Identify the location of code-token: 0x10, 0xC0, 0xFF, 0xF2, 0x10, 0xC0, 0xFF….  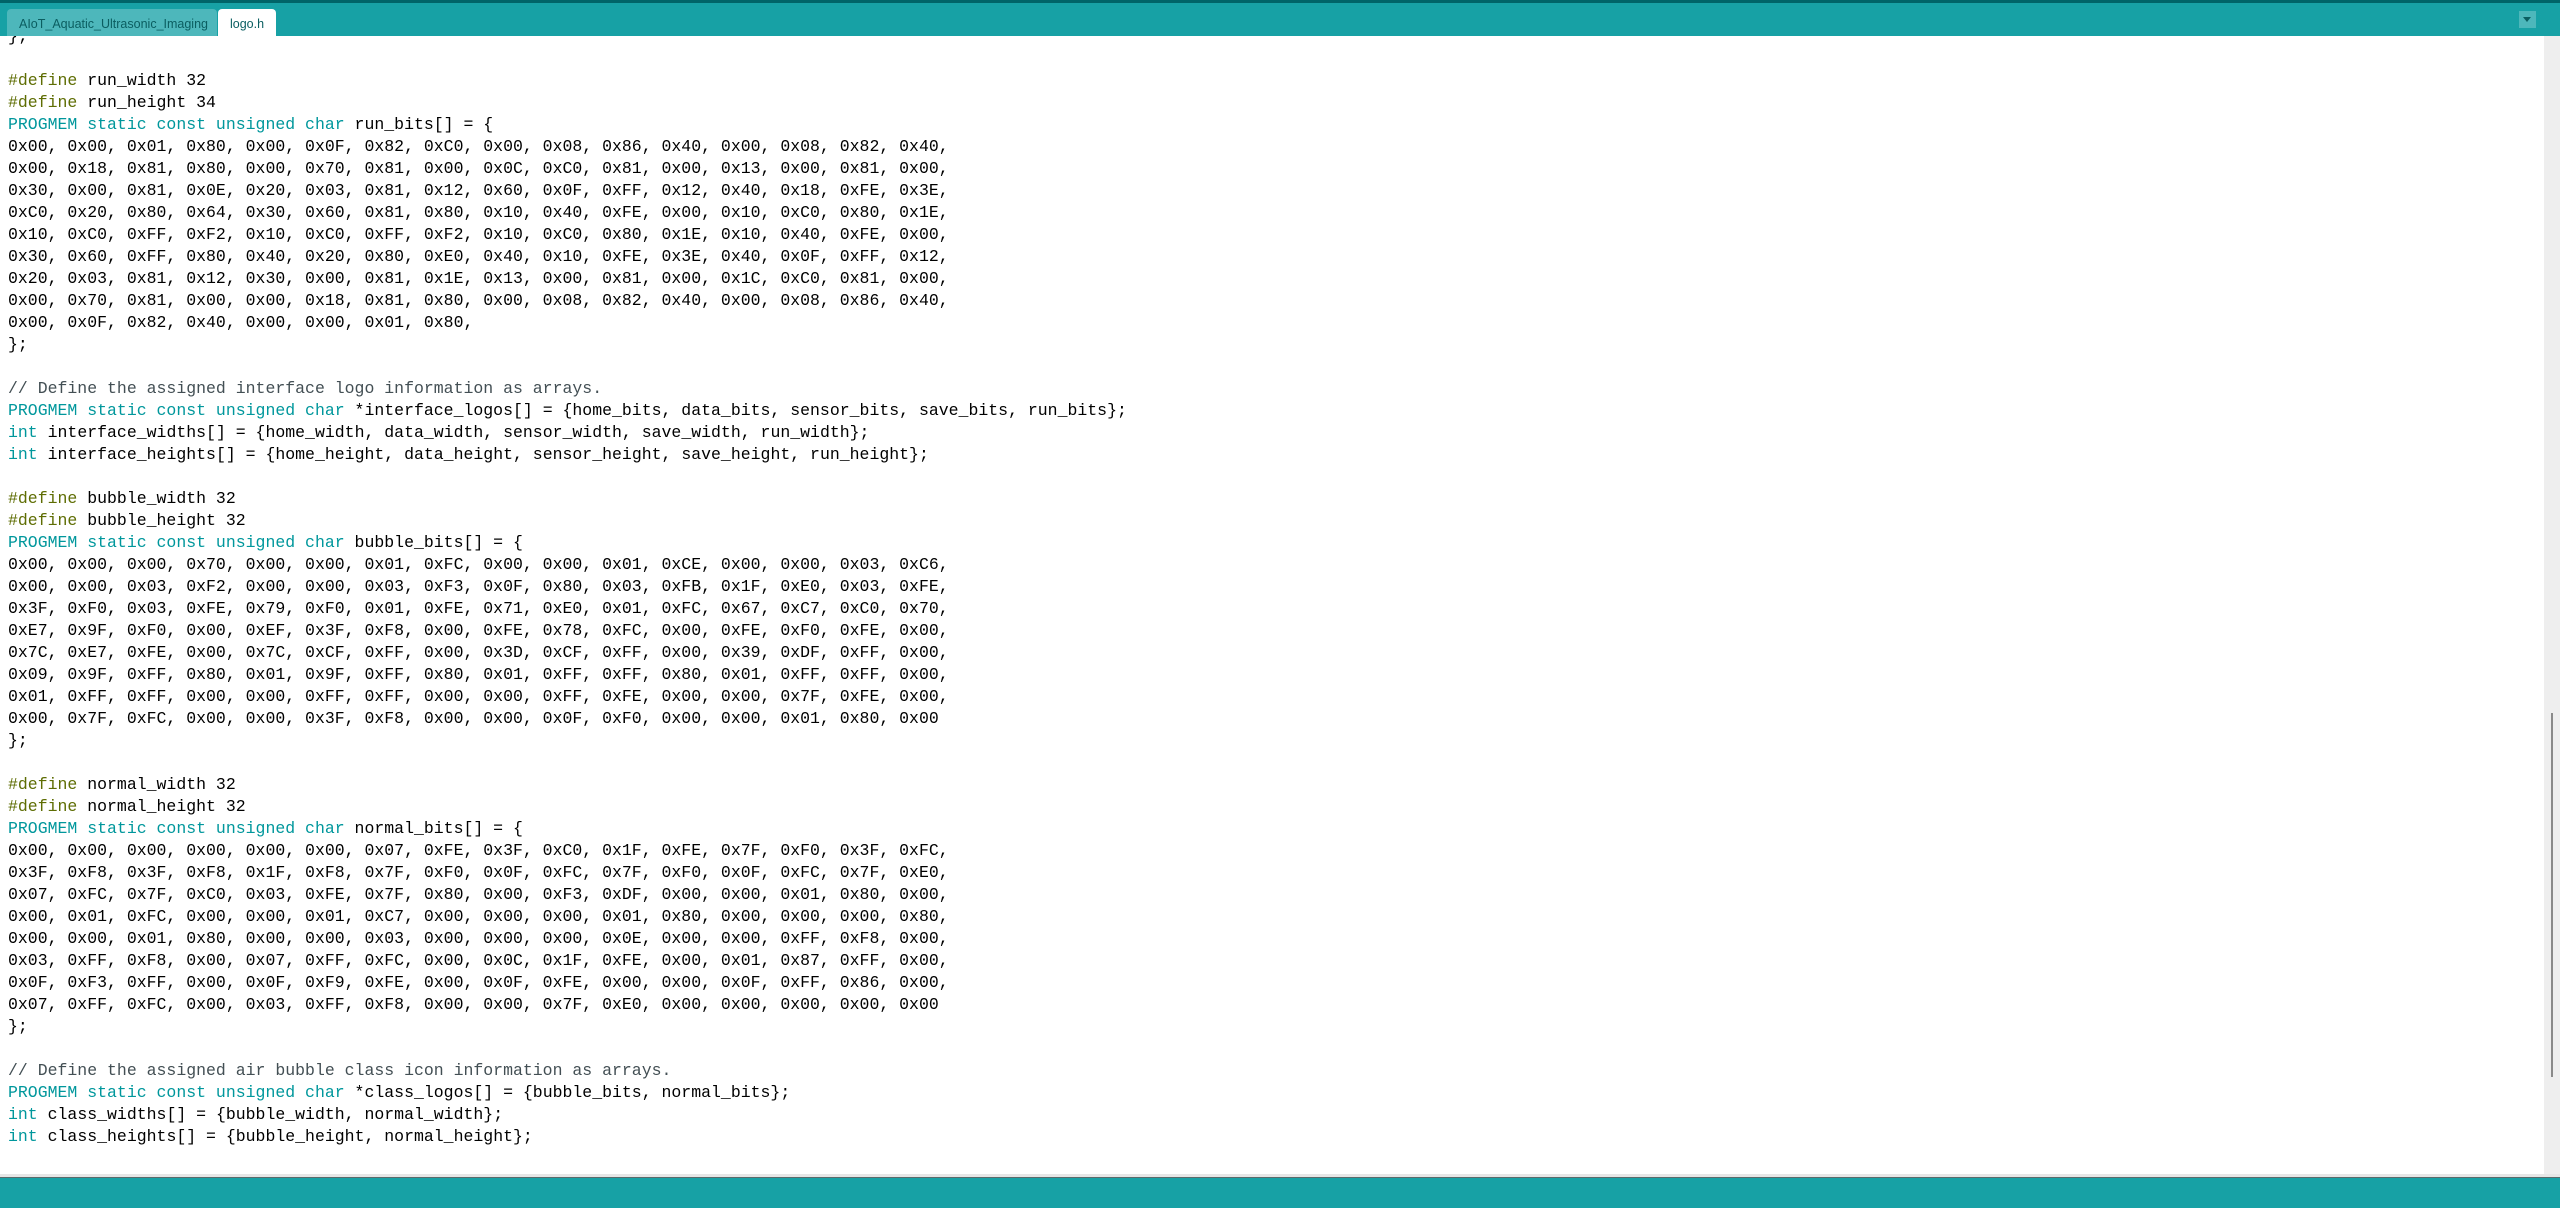
(478, 234).